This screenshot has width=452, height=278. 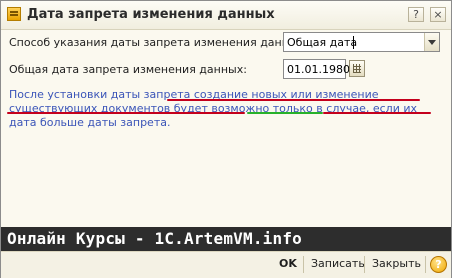 I want to click on date-input-value: 01.01.1980, so click(x=318, y=69).